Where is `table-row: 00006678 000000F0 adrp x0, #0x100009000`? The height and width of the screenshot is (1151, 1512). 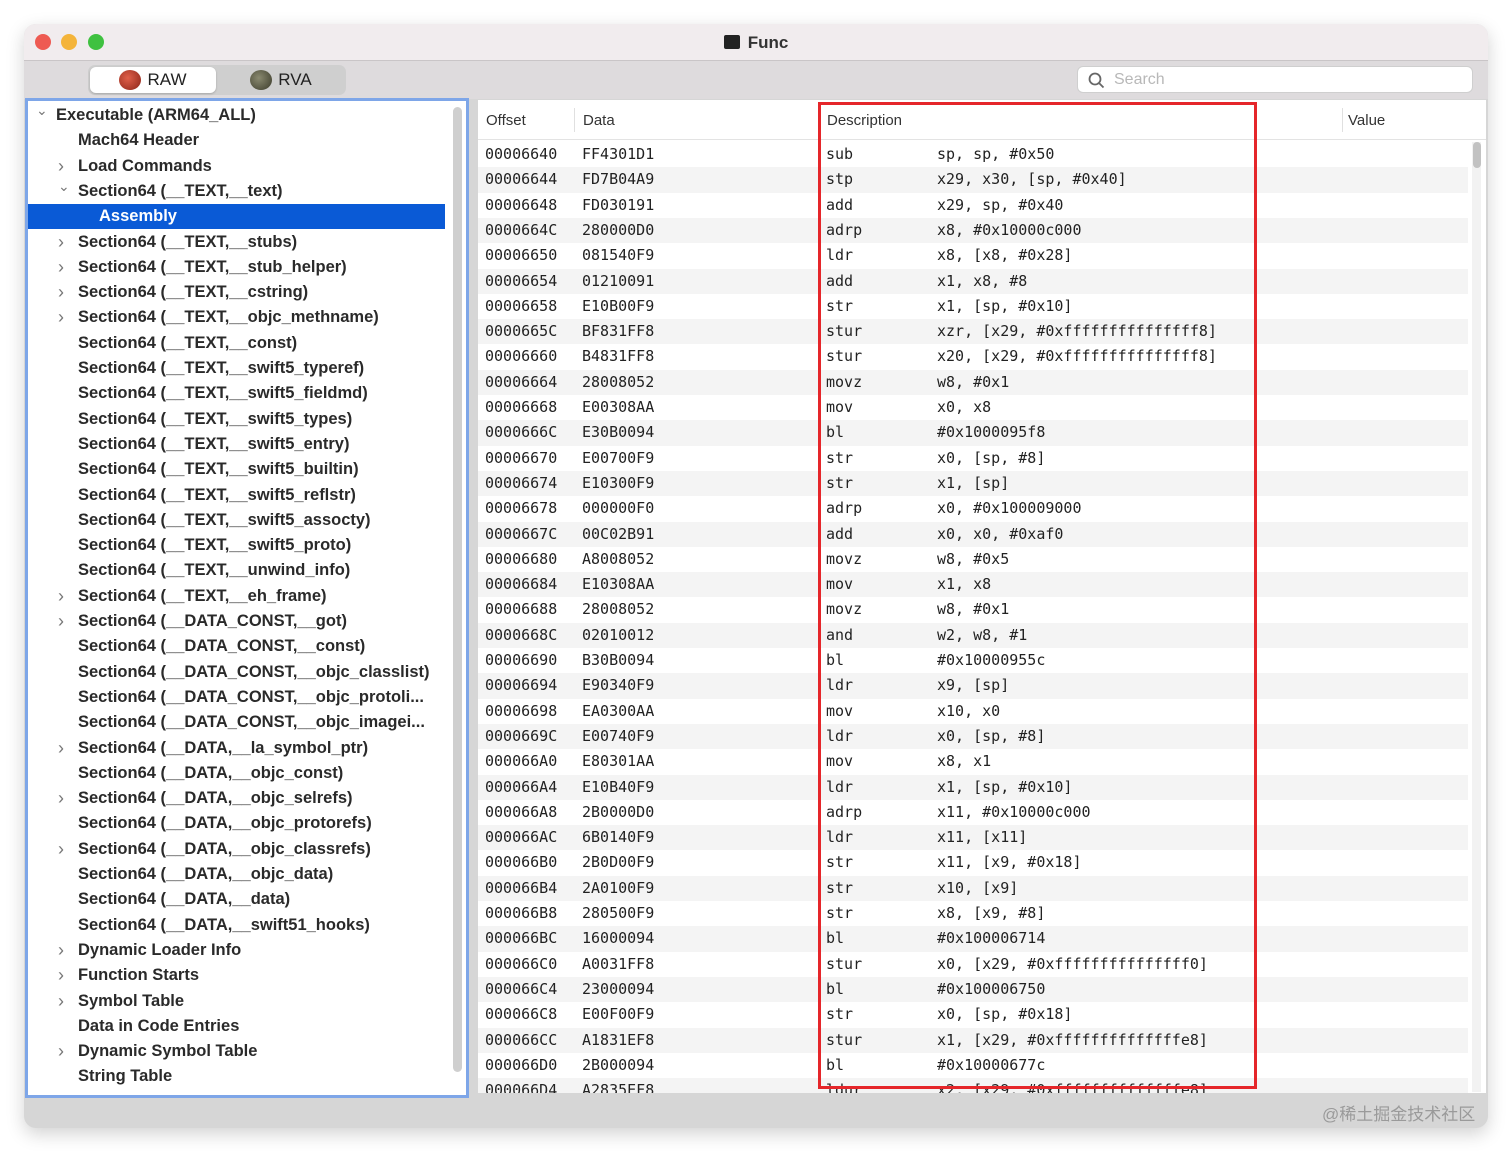 table-row: 00006678 000000F0 adrp x0, #0x100009000 is located at coordinates (973, 508).